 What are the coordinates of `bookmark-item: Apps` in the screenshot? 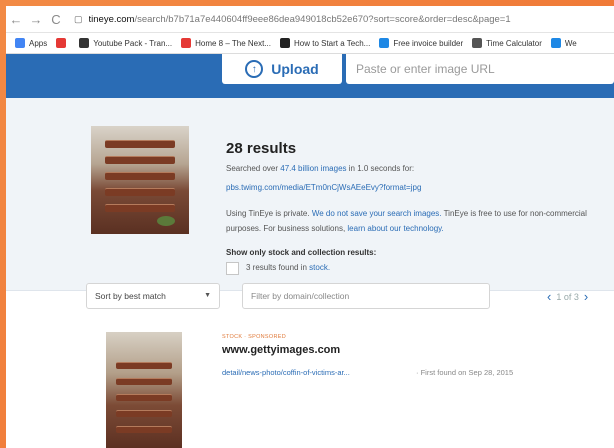 It's located at (31, 43).